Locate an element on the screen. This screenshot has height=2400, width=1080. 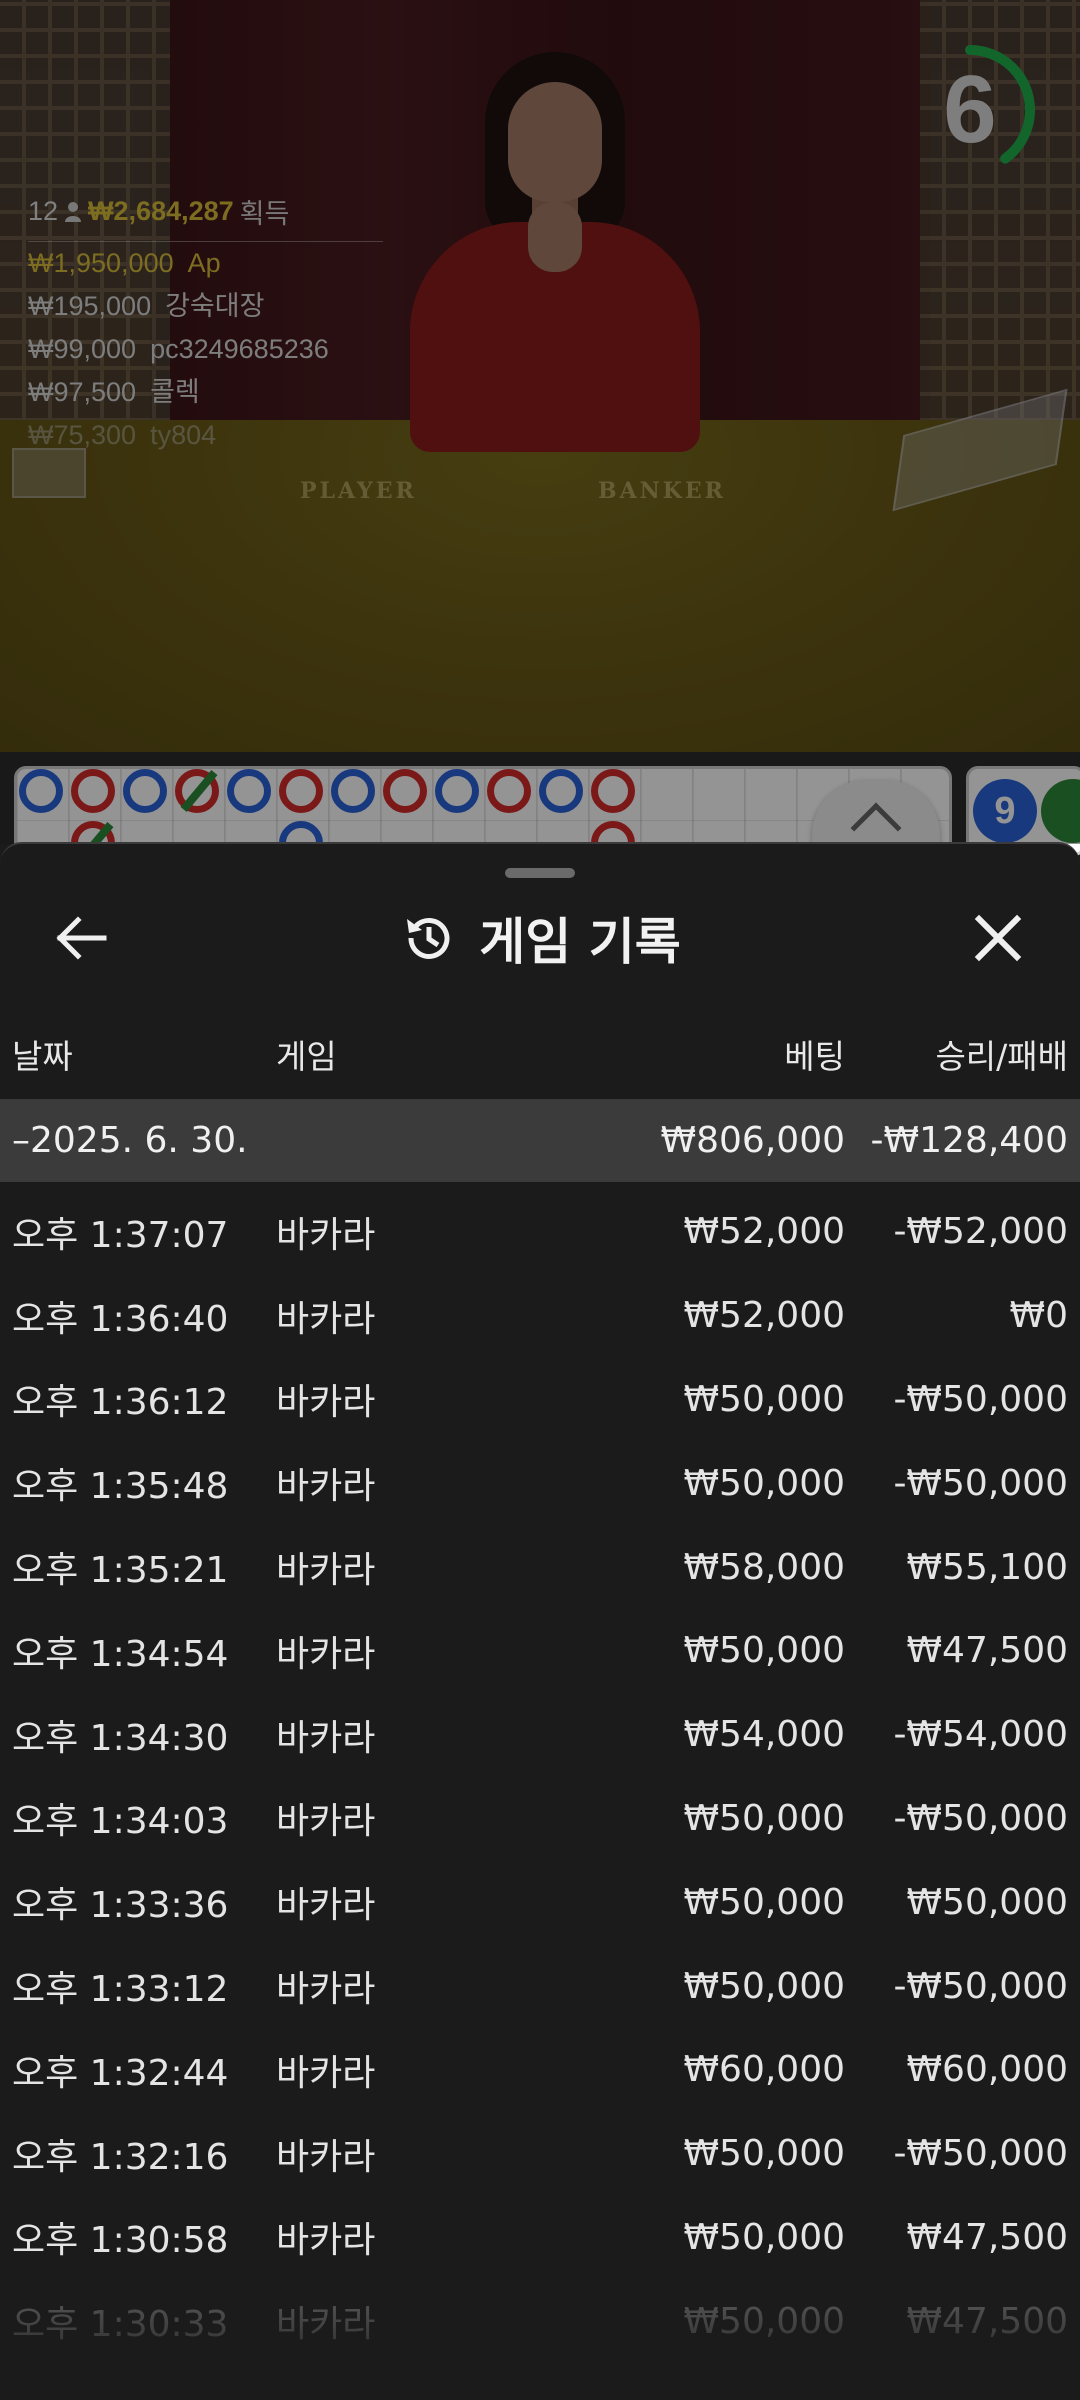
row-time: 오후 1:37:07 is located at coordinates (120, 1235).